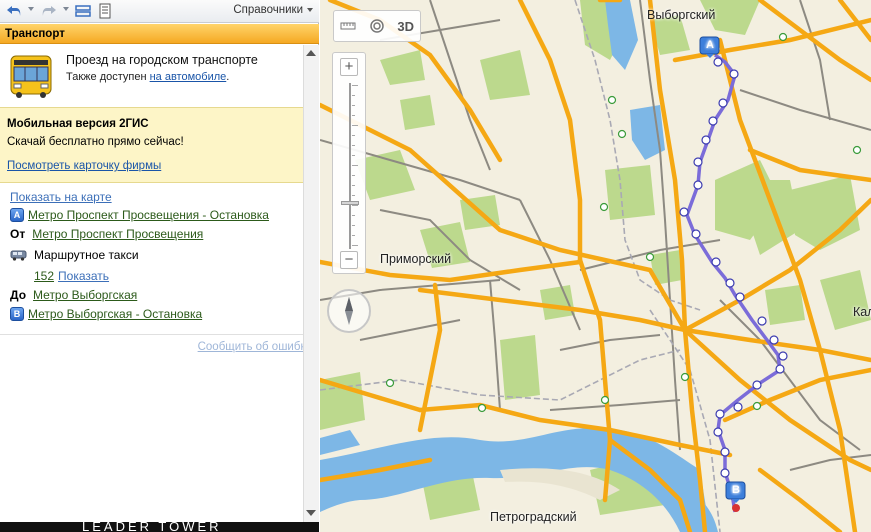 This screenshot has width=871, height=532. What do you see at coordinates (152, 527) in the screenshot?
I see `ad-banner-text: LEADER TOWER` at bounding box center [152, 527].